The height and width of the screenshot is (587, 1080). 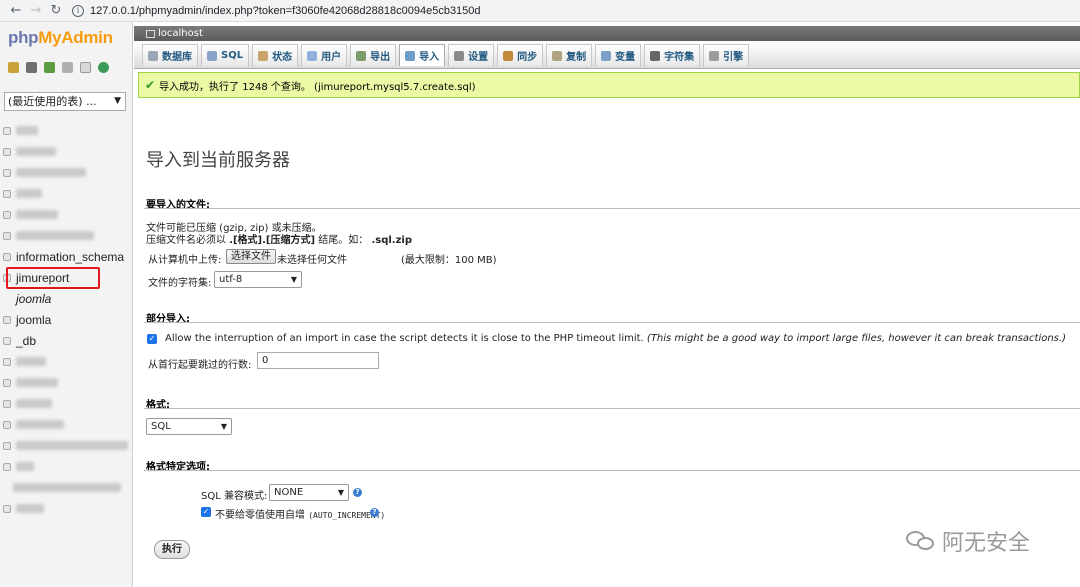 What do you see at coordinates (85, 67) in the screenshot?
I see `docs-icon` at bounding box center [85, 67].